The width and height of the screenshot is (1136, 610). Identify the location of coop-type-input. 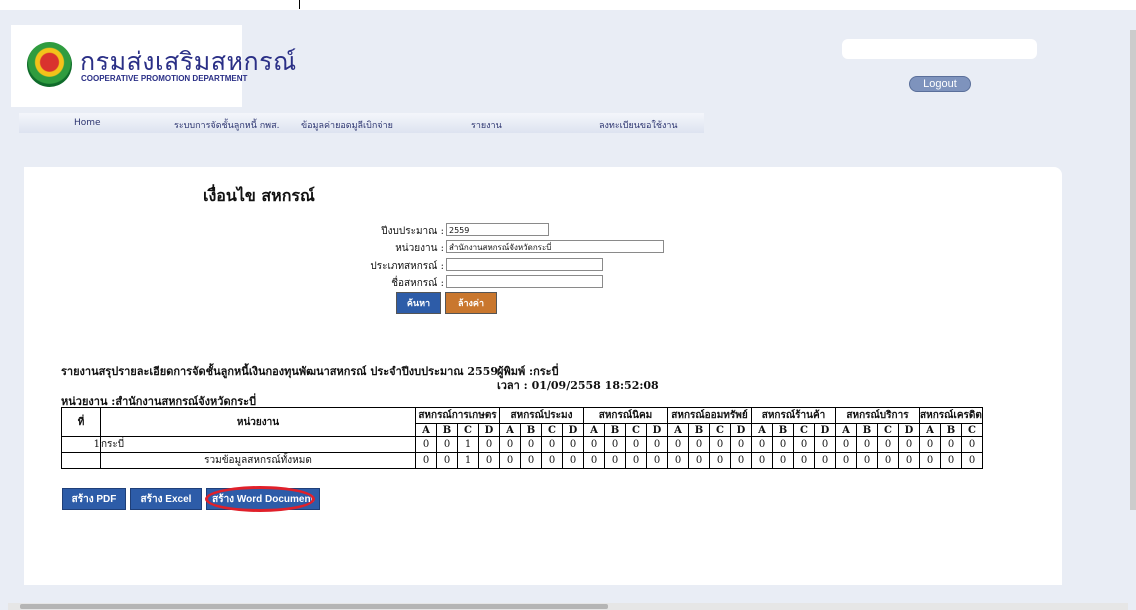
(524, 264).